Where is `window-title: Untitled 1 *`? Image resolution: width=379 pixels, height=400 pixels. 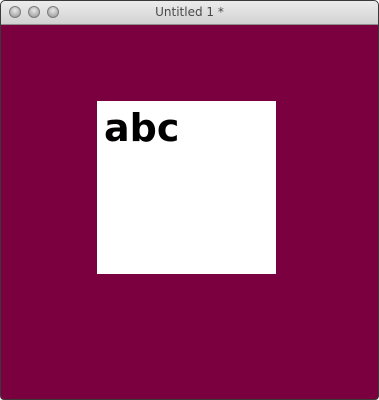
window-title: Untitled 1 * is located at coordinates (189, 12).